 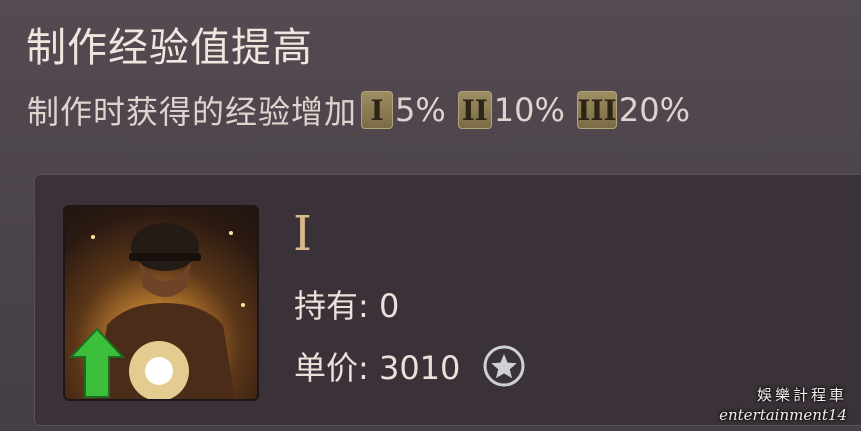 I want to click on tier-2-badge: II, so click(x=474, y=110).